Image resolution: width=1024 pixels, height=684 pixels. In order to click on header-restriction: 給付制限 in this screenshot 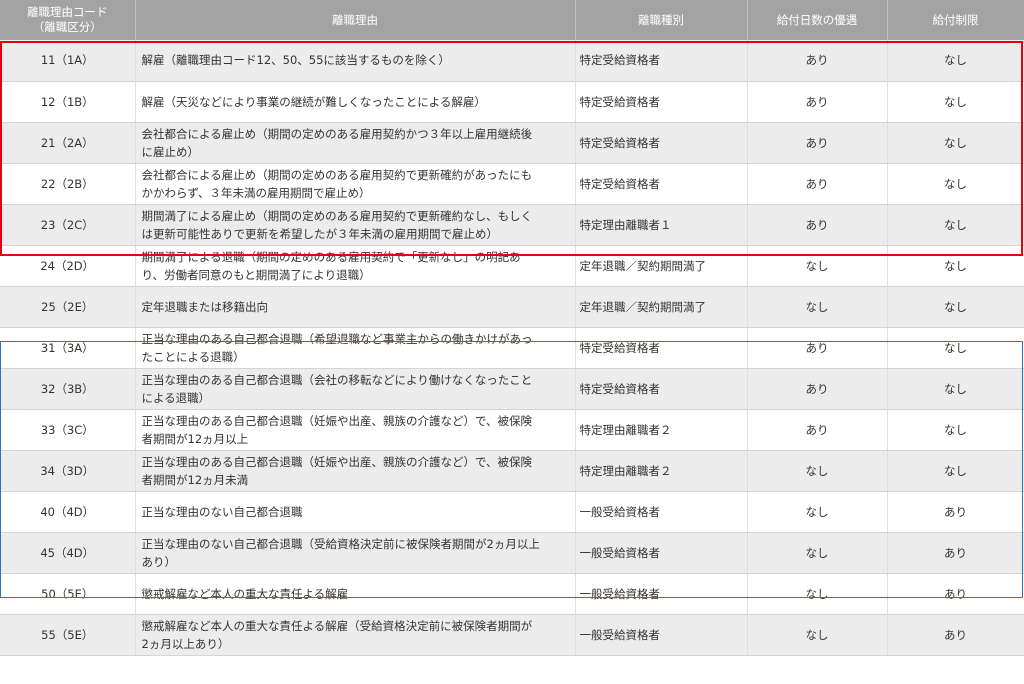, I will do `click(955, 20)`.